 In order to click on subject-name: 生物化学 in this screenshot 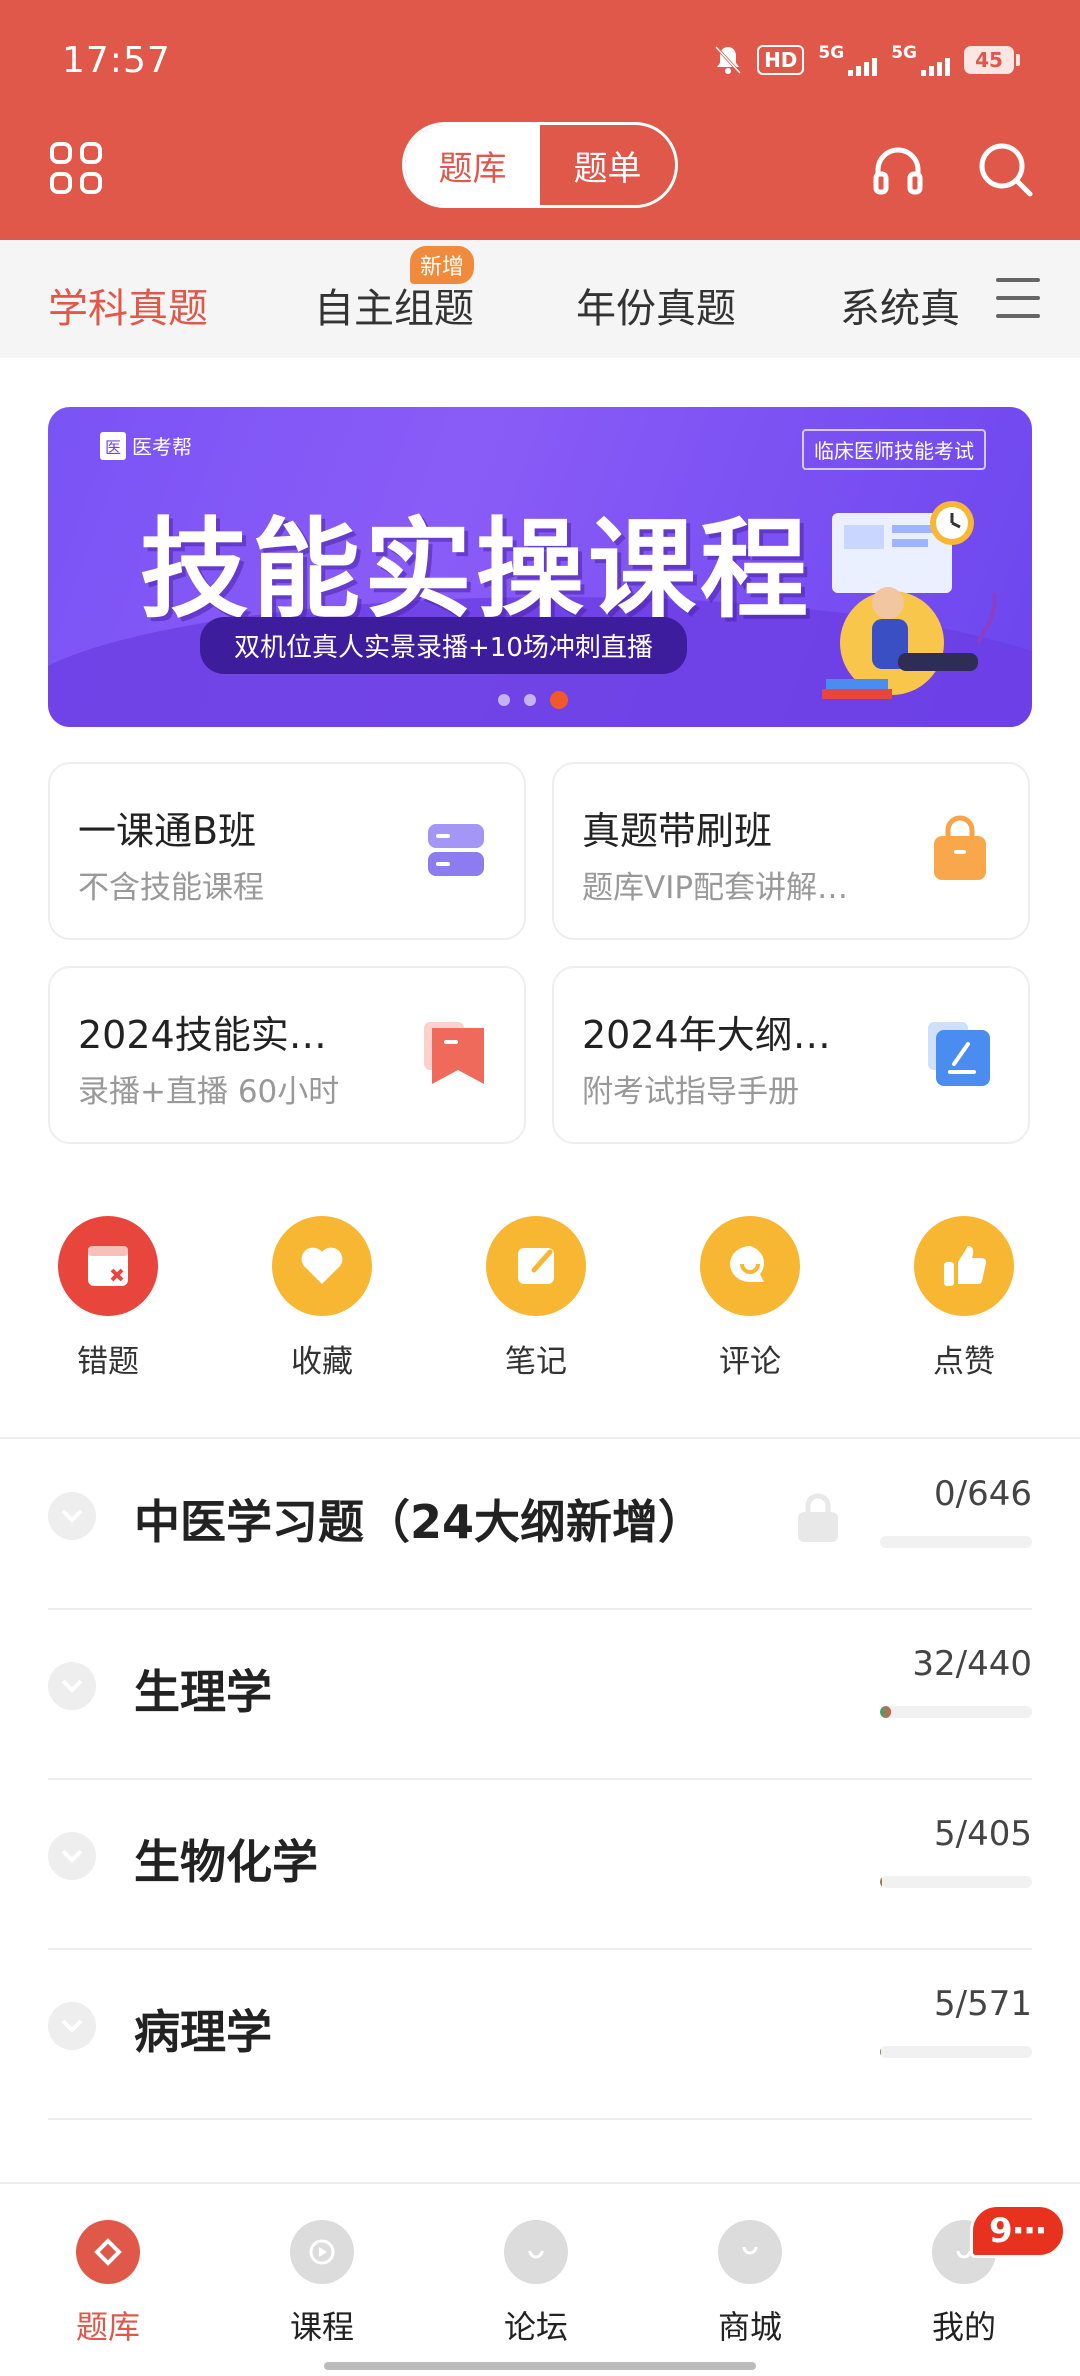, I will do `click(226, 1862)`.